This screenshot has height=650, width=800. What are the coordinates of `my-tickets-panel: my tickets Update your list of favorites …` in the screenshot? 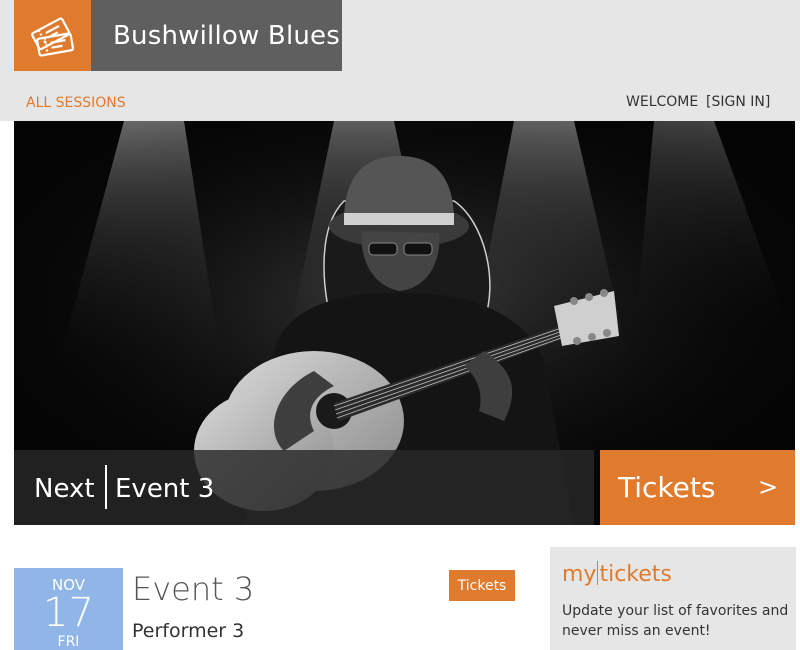 It's located at (673, 598).